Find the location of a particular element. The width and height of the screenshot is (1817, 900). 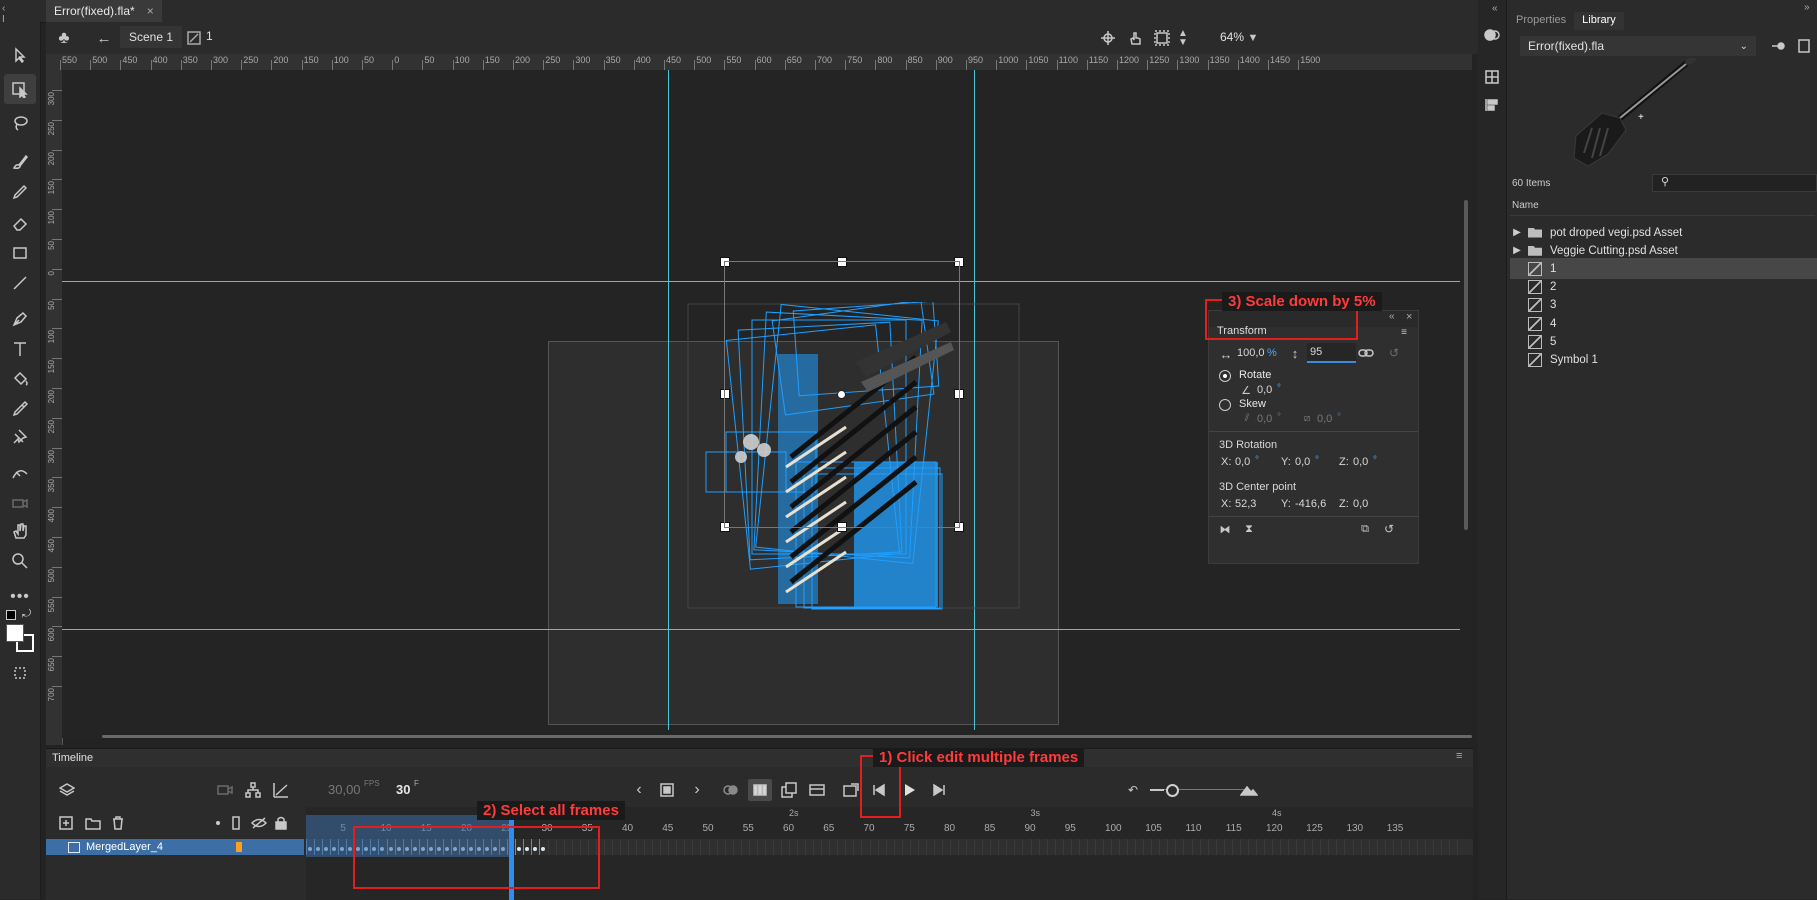

horizontal-scrollbar is located at coordinates (787, 736).